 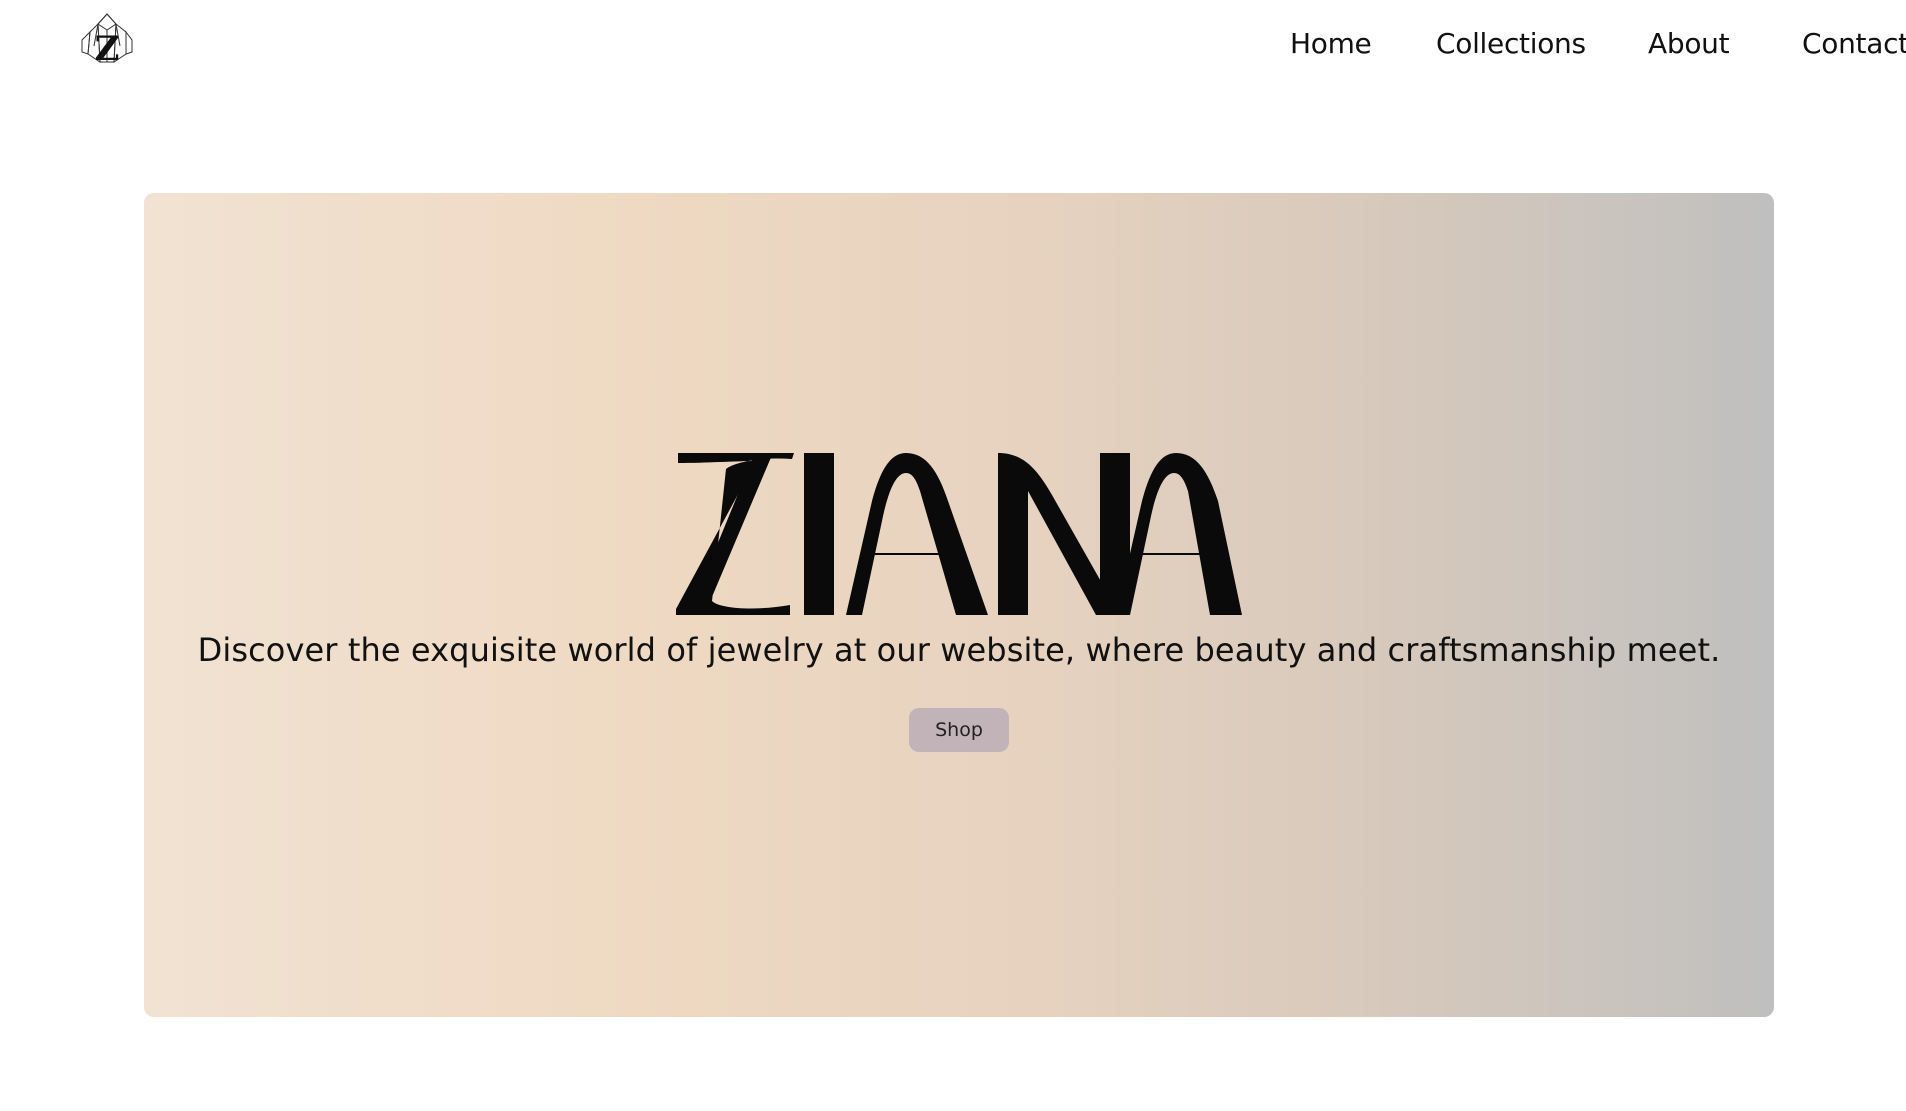 I want to click on logo-letter: Z, so click(x=107, y=49).